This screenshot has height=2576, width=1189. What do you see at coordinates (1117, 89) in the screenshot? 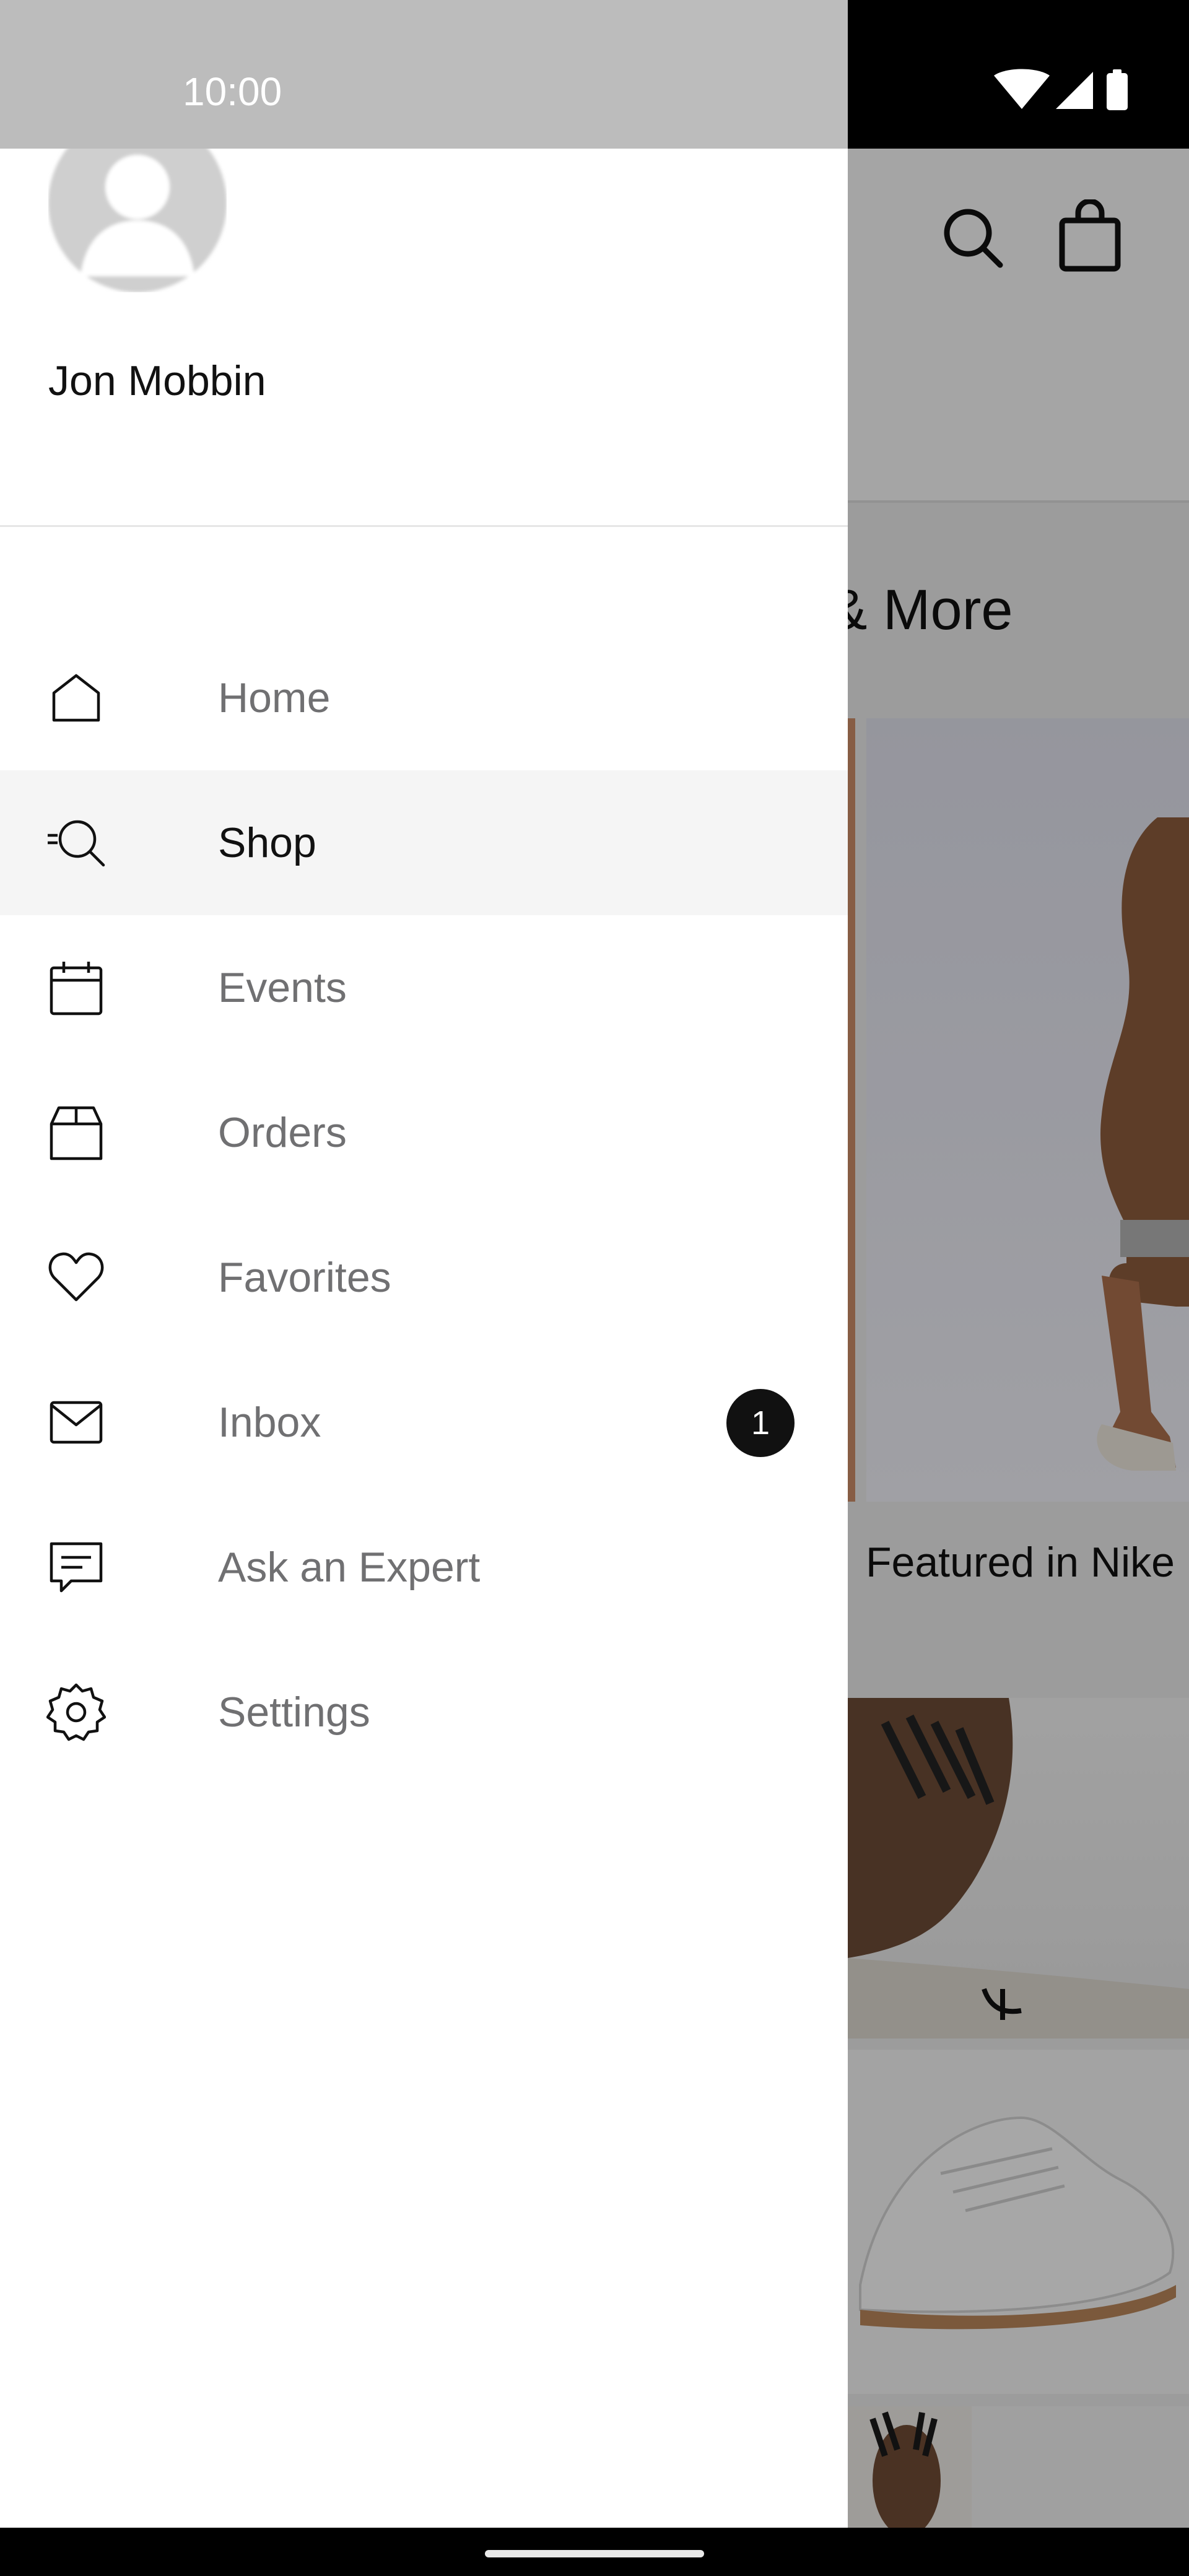
I see `battery-icon` at bounding box center [1117, 89].